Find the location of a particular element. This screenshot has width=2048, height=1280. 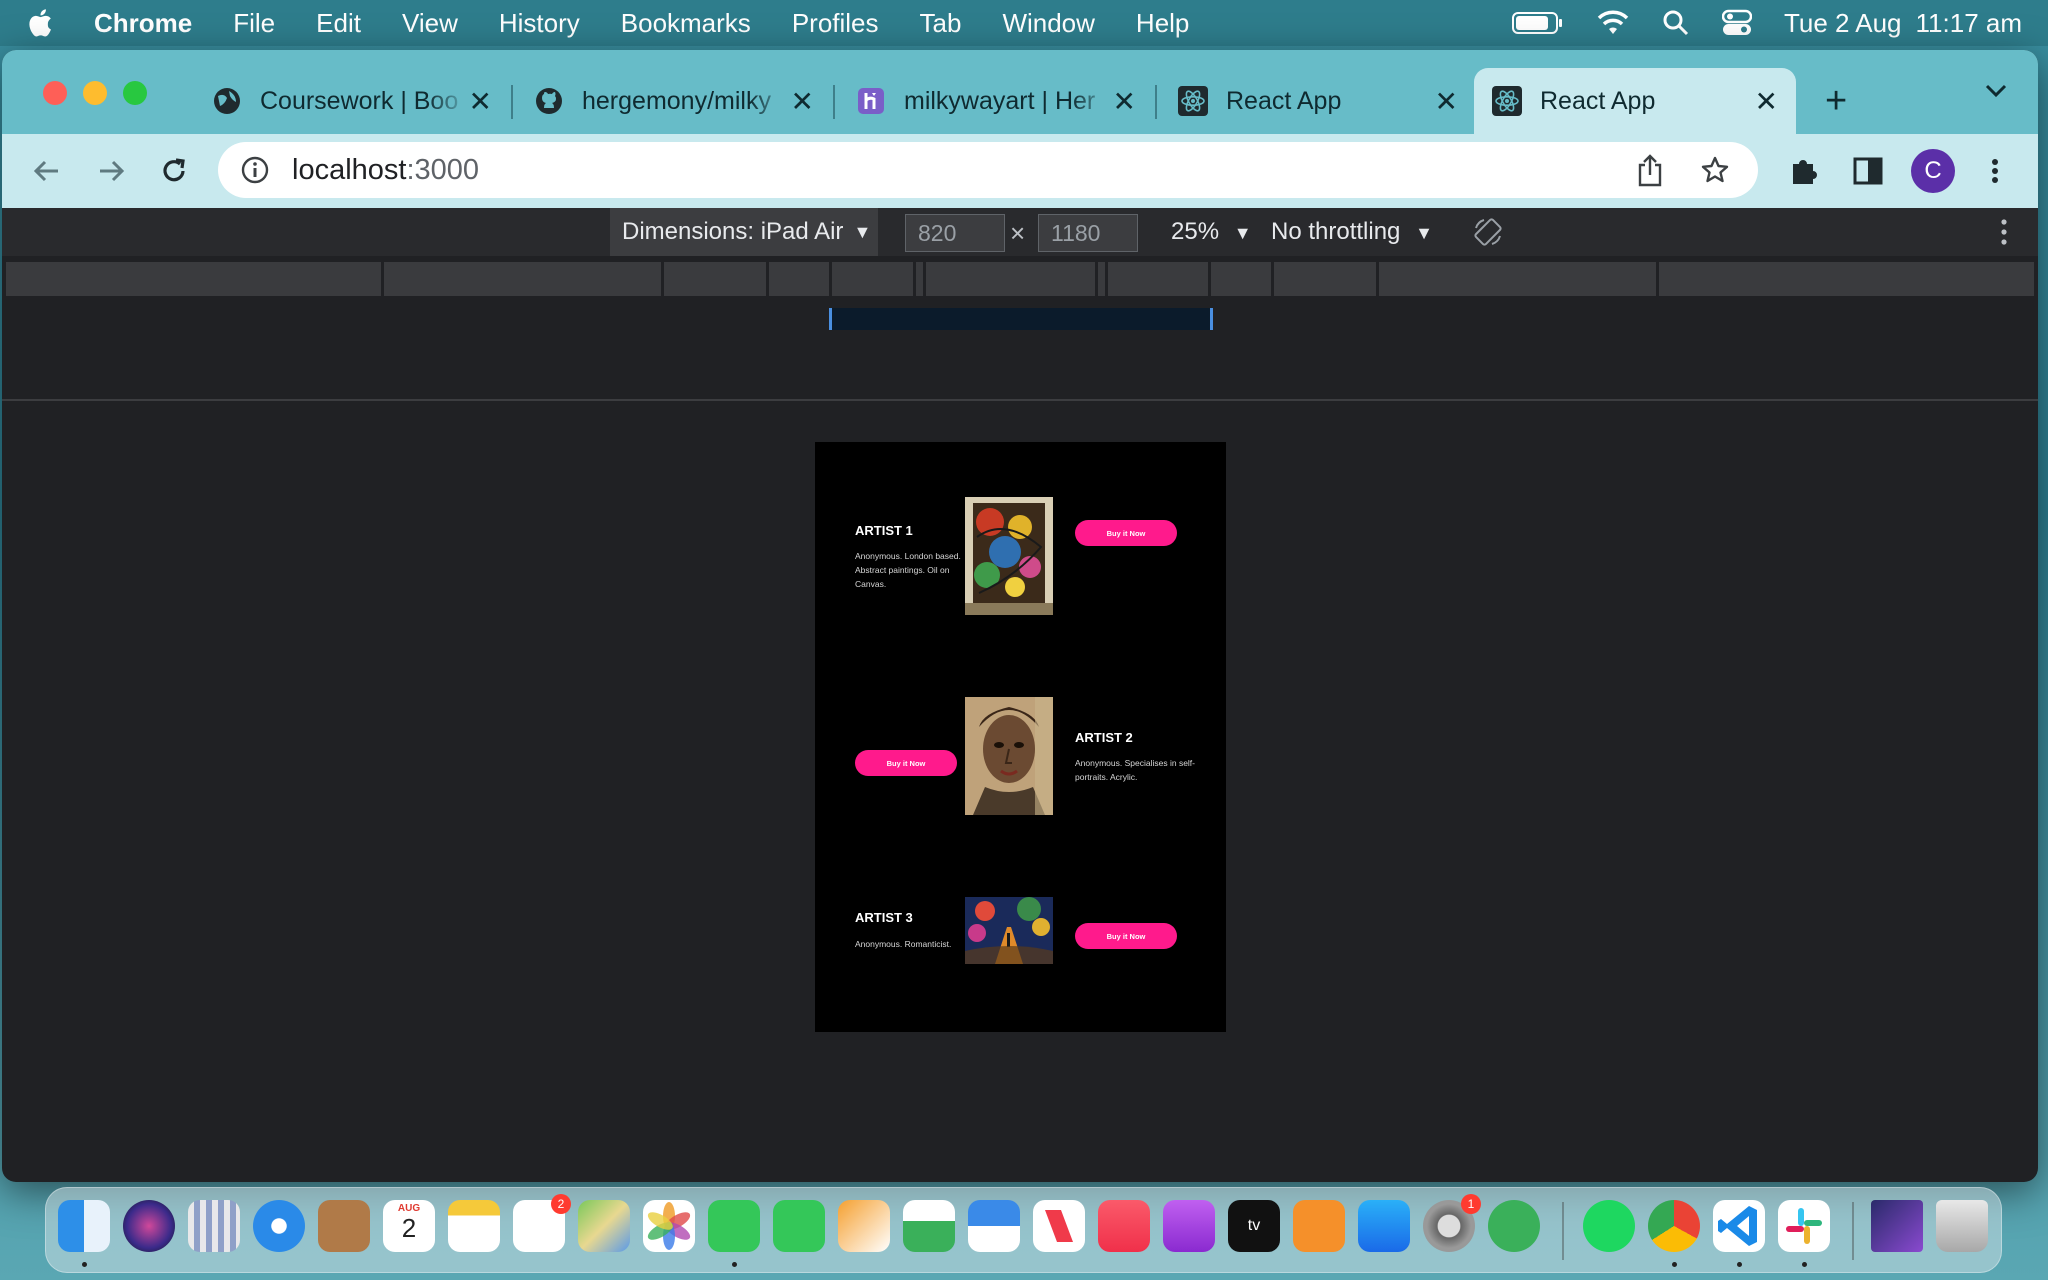

vscode-icon is located at coordinates (1739, 1226).